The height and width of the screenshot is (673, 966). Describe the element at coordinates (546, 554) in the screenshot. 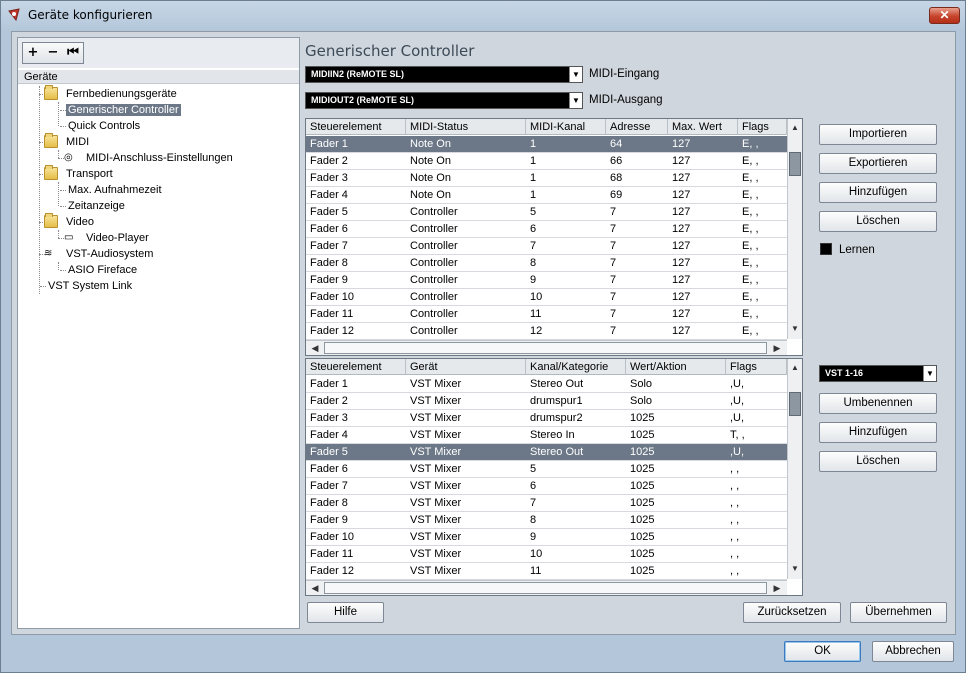

I see `table-row: Fader 11 VST Mixer 10 1025 , ,` at that location.